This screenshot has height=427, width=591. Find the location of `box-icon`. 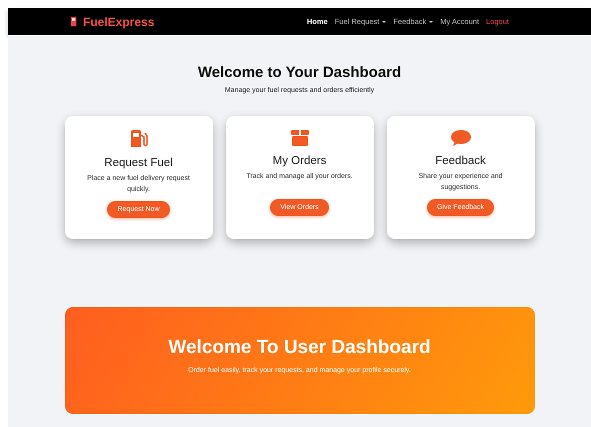

box-icon is located at coordinates (300, 138).